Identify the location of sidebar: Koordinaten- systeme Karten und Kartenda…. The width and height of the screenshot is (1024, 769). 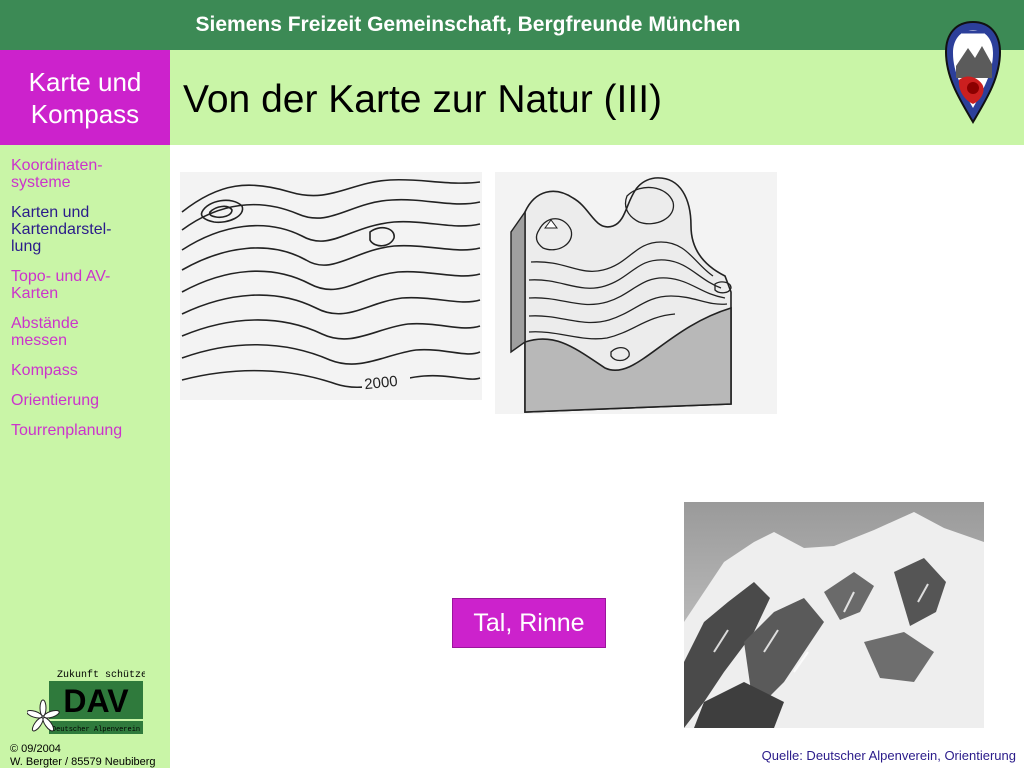
(85, 456).